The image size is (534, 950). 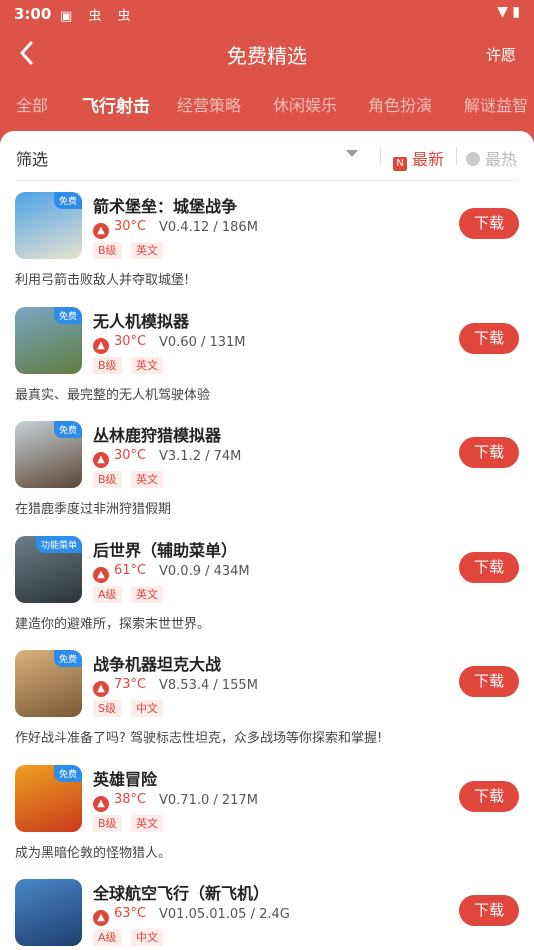 I want to click on version-size: V0.60 / 131M, so click(x=202, y=342).